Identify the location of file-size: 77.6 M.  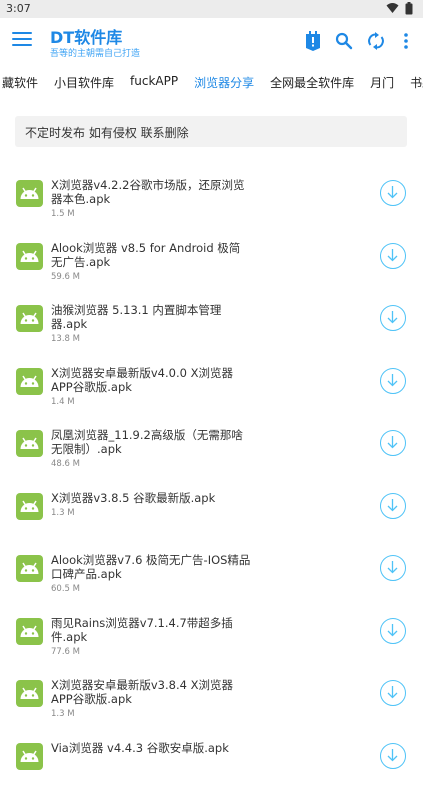
(65, 652).